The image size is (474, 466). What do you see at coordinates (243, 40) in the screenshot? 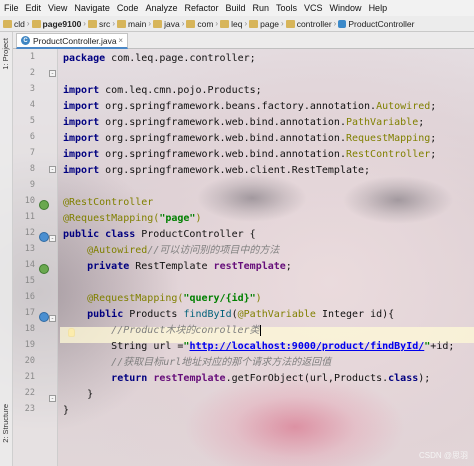
I see `editor-tab-bar: C ProductController.java ×` at bounding box center [243, 40].